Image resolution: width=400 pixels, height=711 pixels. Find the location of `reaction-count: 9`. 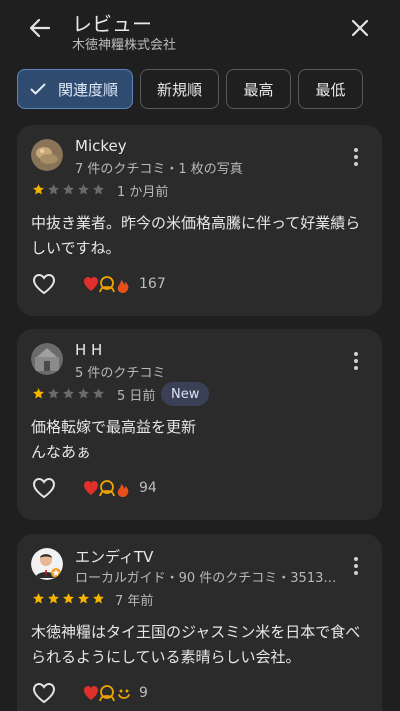

reaction-count: 9 is located at coordinates (143, 693).